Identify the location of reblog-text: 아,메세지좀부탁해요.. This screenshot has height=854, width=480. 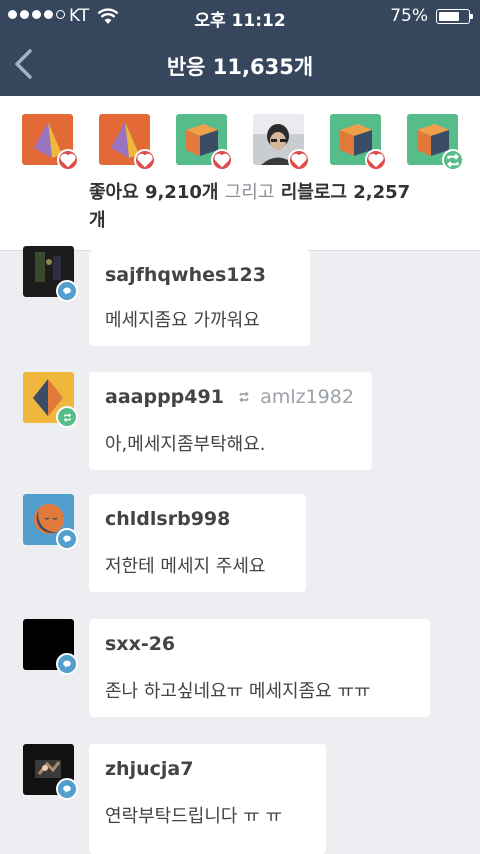
(185, 444).